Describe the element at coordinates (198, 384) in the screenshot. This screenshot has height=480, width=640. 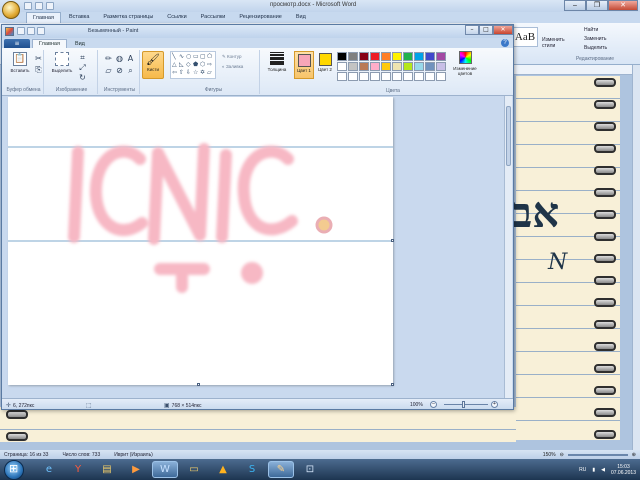
I see `canvas-resize-handle-bottom` at that location.